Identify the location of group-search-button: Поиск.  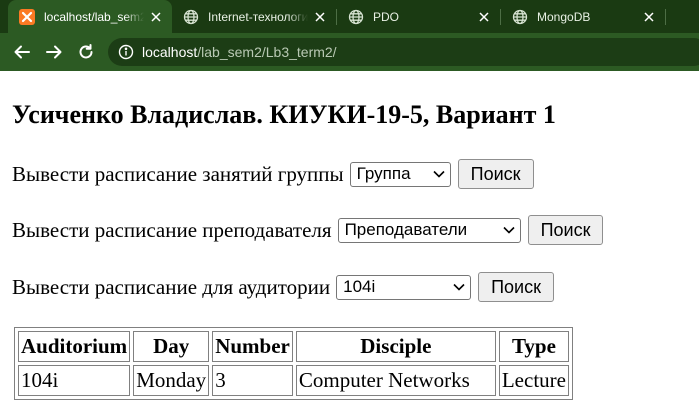
(495, 174).